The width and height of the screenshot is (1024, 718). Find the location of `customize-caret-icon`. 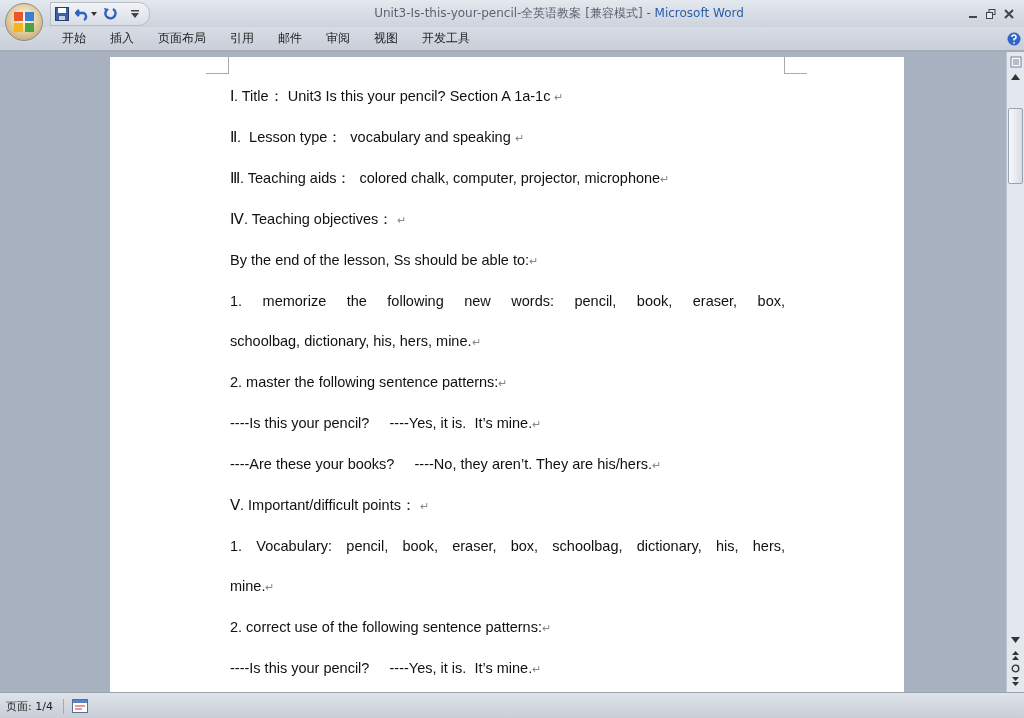

customize-caret-icon is located at coordinates (135, 13).